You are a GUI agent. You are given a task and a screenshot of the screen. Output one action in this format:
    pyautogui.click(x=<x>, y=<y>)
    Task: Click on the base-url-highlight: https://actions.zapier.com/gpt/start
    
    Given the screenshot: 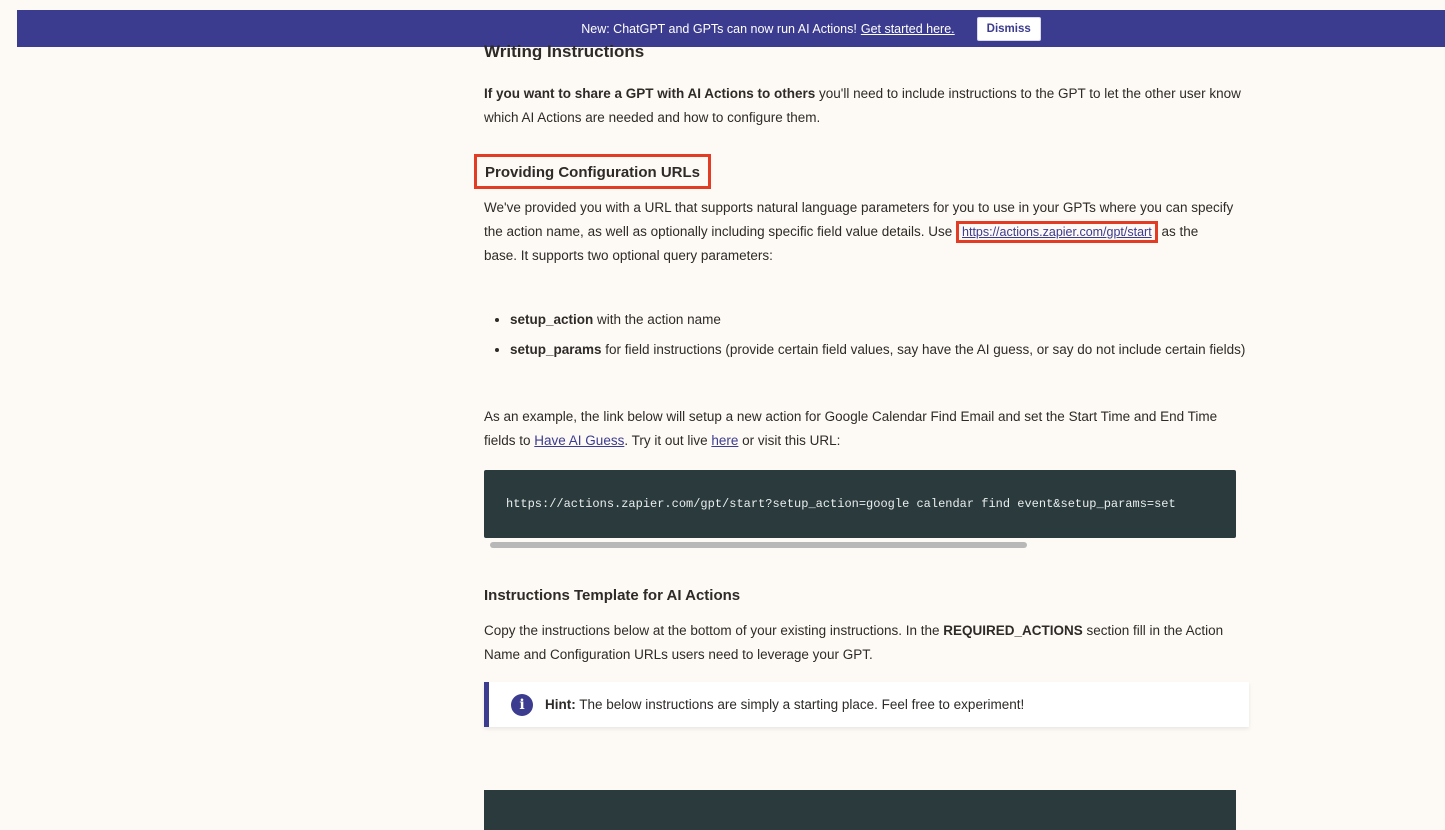 What is the action you would take?
    pyautogui.click(x=1057, y=232)
    